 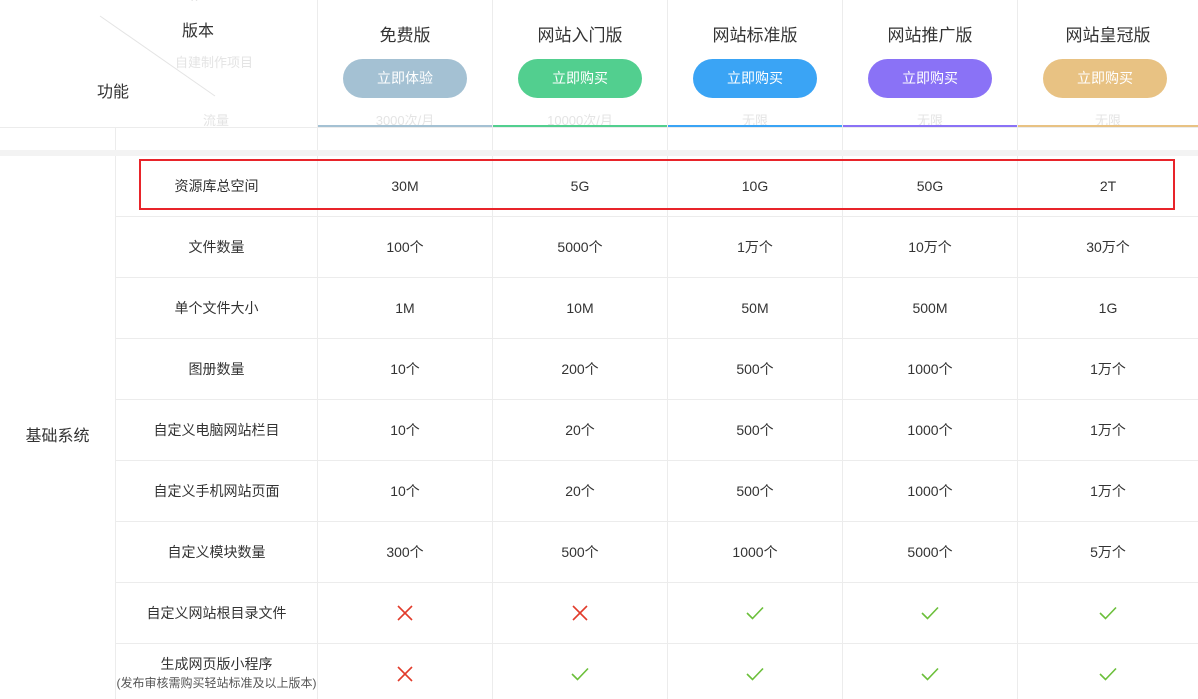 I want to click on feature-label: 自定义手机网站页面, so click(x=216, y=491).